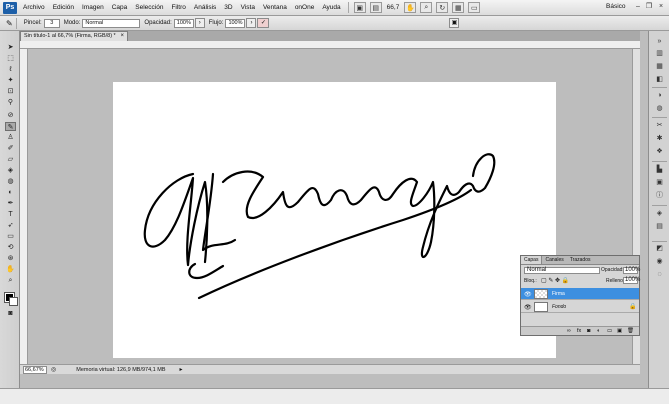 This screenshot has height=404, width=669. I want to click on layer-opacity-input: 100%, so click(631, 270).